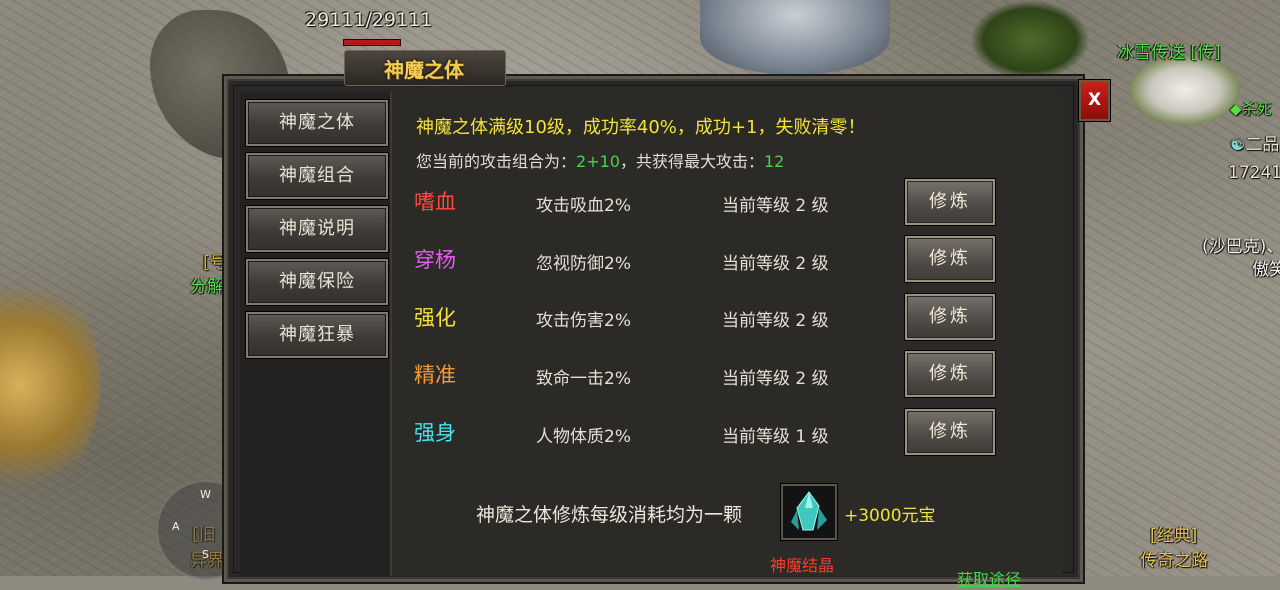  What do you see at coordinates (317, 123) in the screenshot?
I see `sidebar-item-shenmo-body: 神魔之体` at bounding box center [317, 123].